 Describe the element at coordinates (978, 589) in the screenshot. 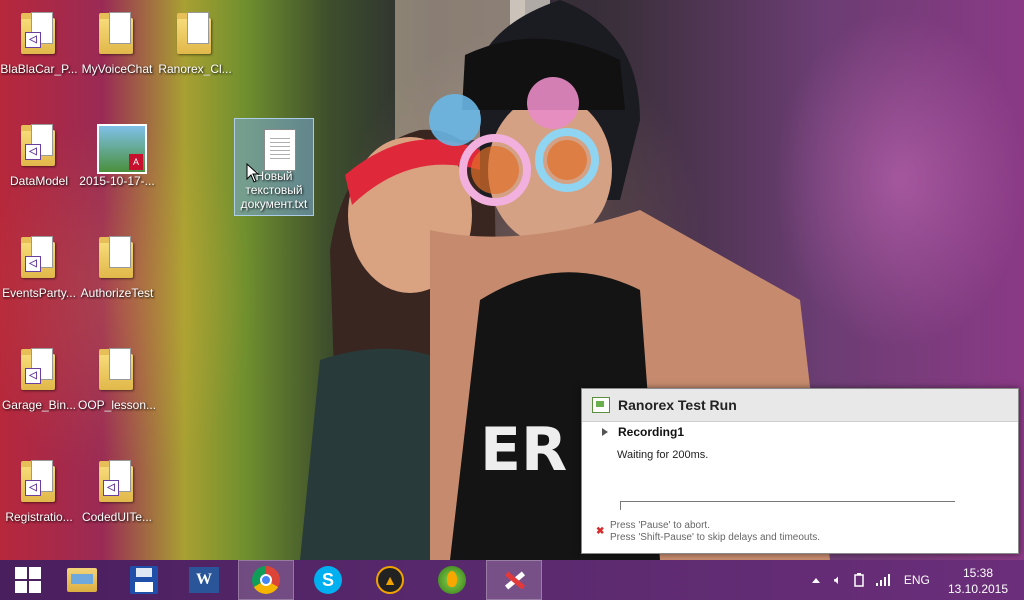

I see `clock-date: 13.10.2015` at that location.